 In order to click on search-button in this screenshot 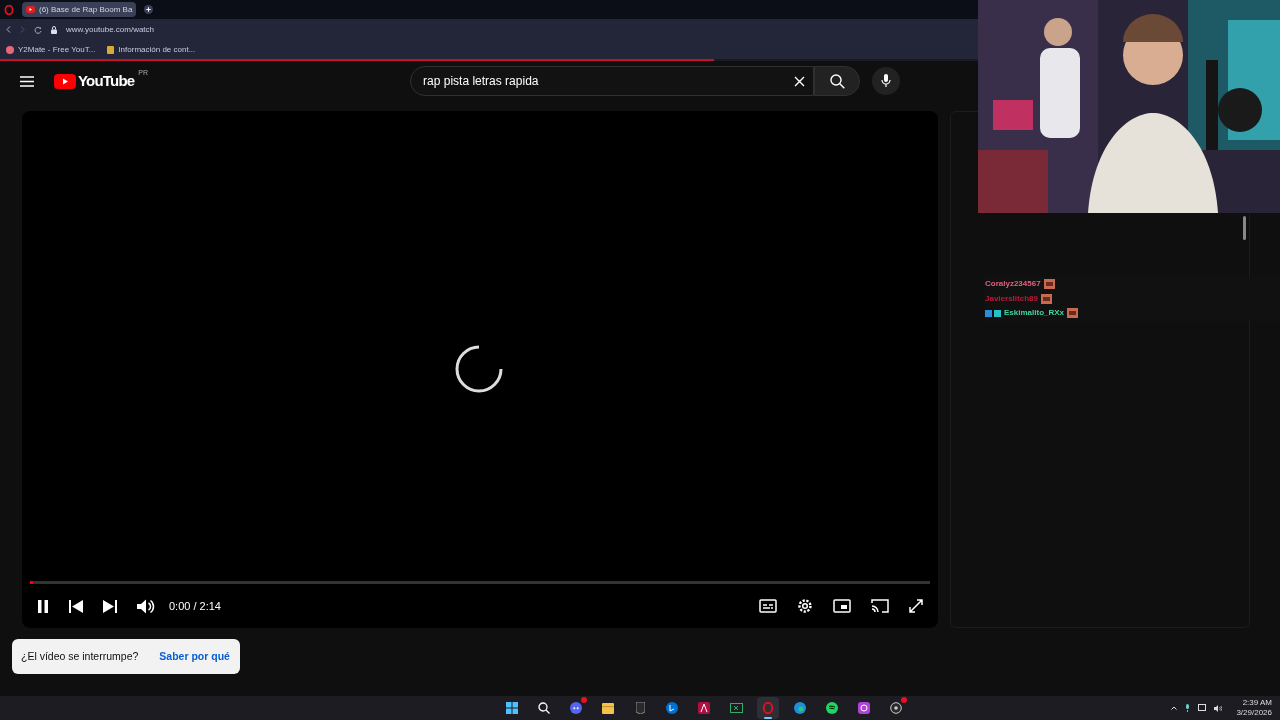, I will do `click(837, 81)`.